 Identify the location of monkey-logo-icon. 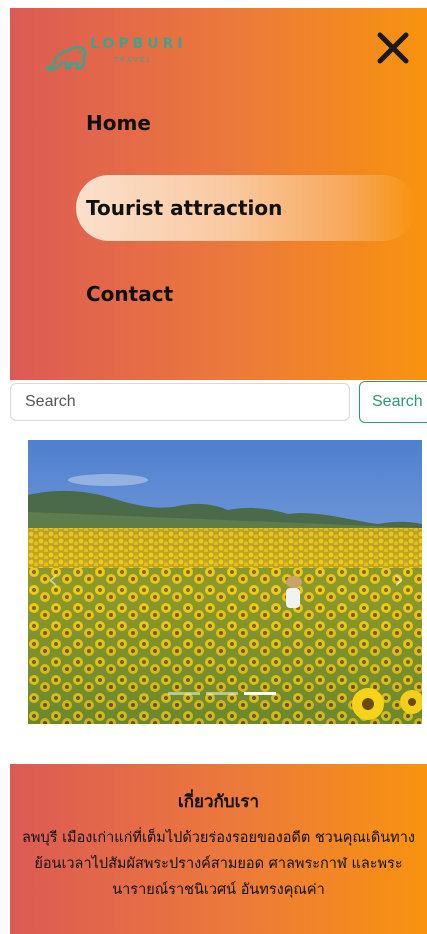
(66, 58).